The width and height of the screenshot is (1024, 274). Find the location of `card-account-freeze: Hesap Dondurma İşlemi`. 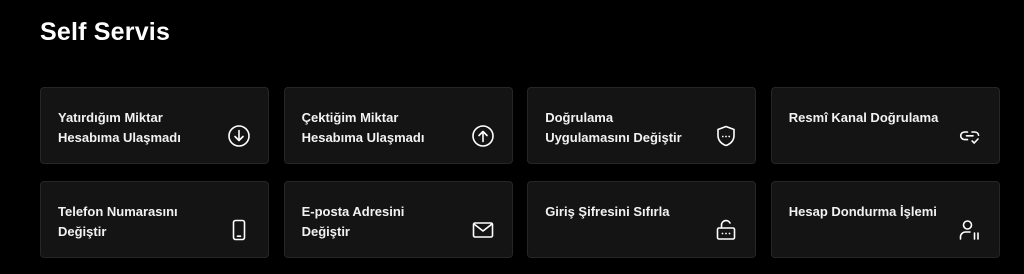

card-account-freeze: Hesap Dondurma İşlemi is located at coordinates (885, 219).